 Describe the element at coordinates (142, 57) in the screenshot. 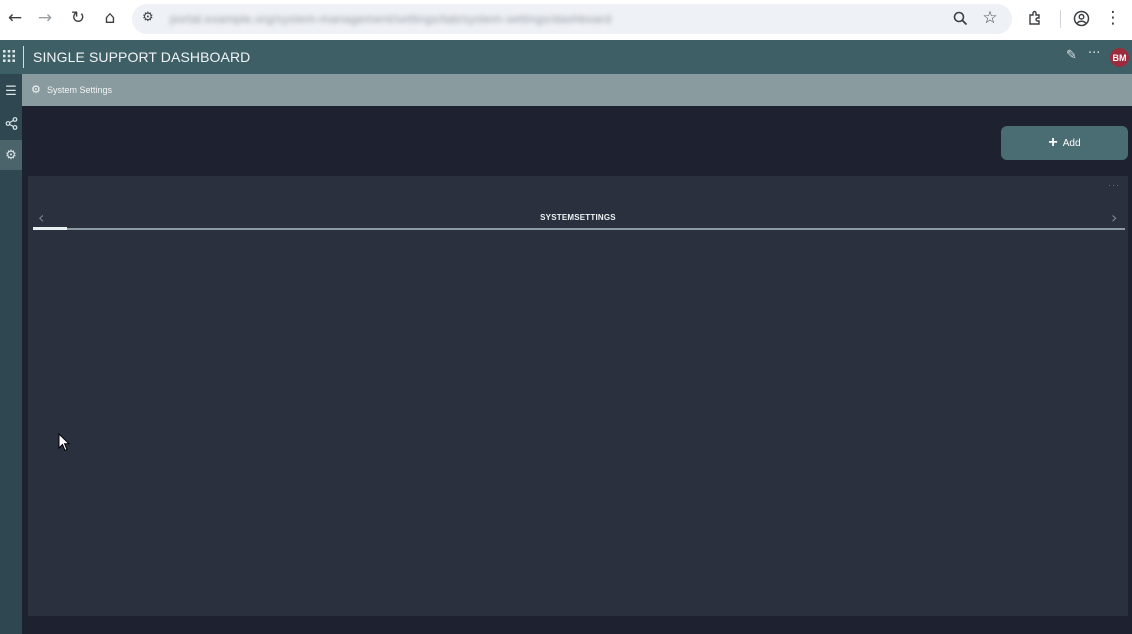

I see `app-title: SINGLE SUPPORT DASHBOARD` at that location.